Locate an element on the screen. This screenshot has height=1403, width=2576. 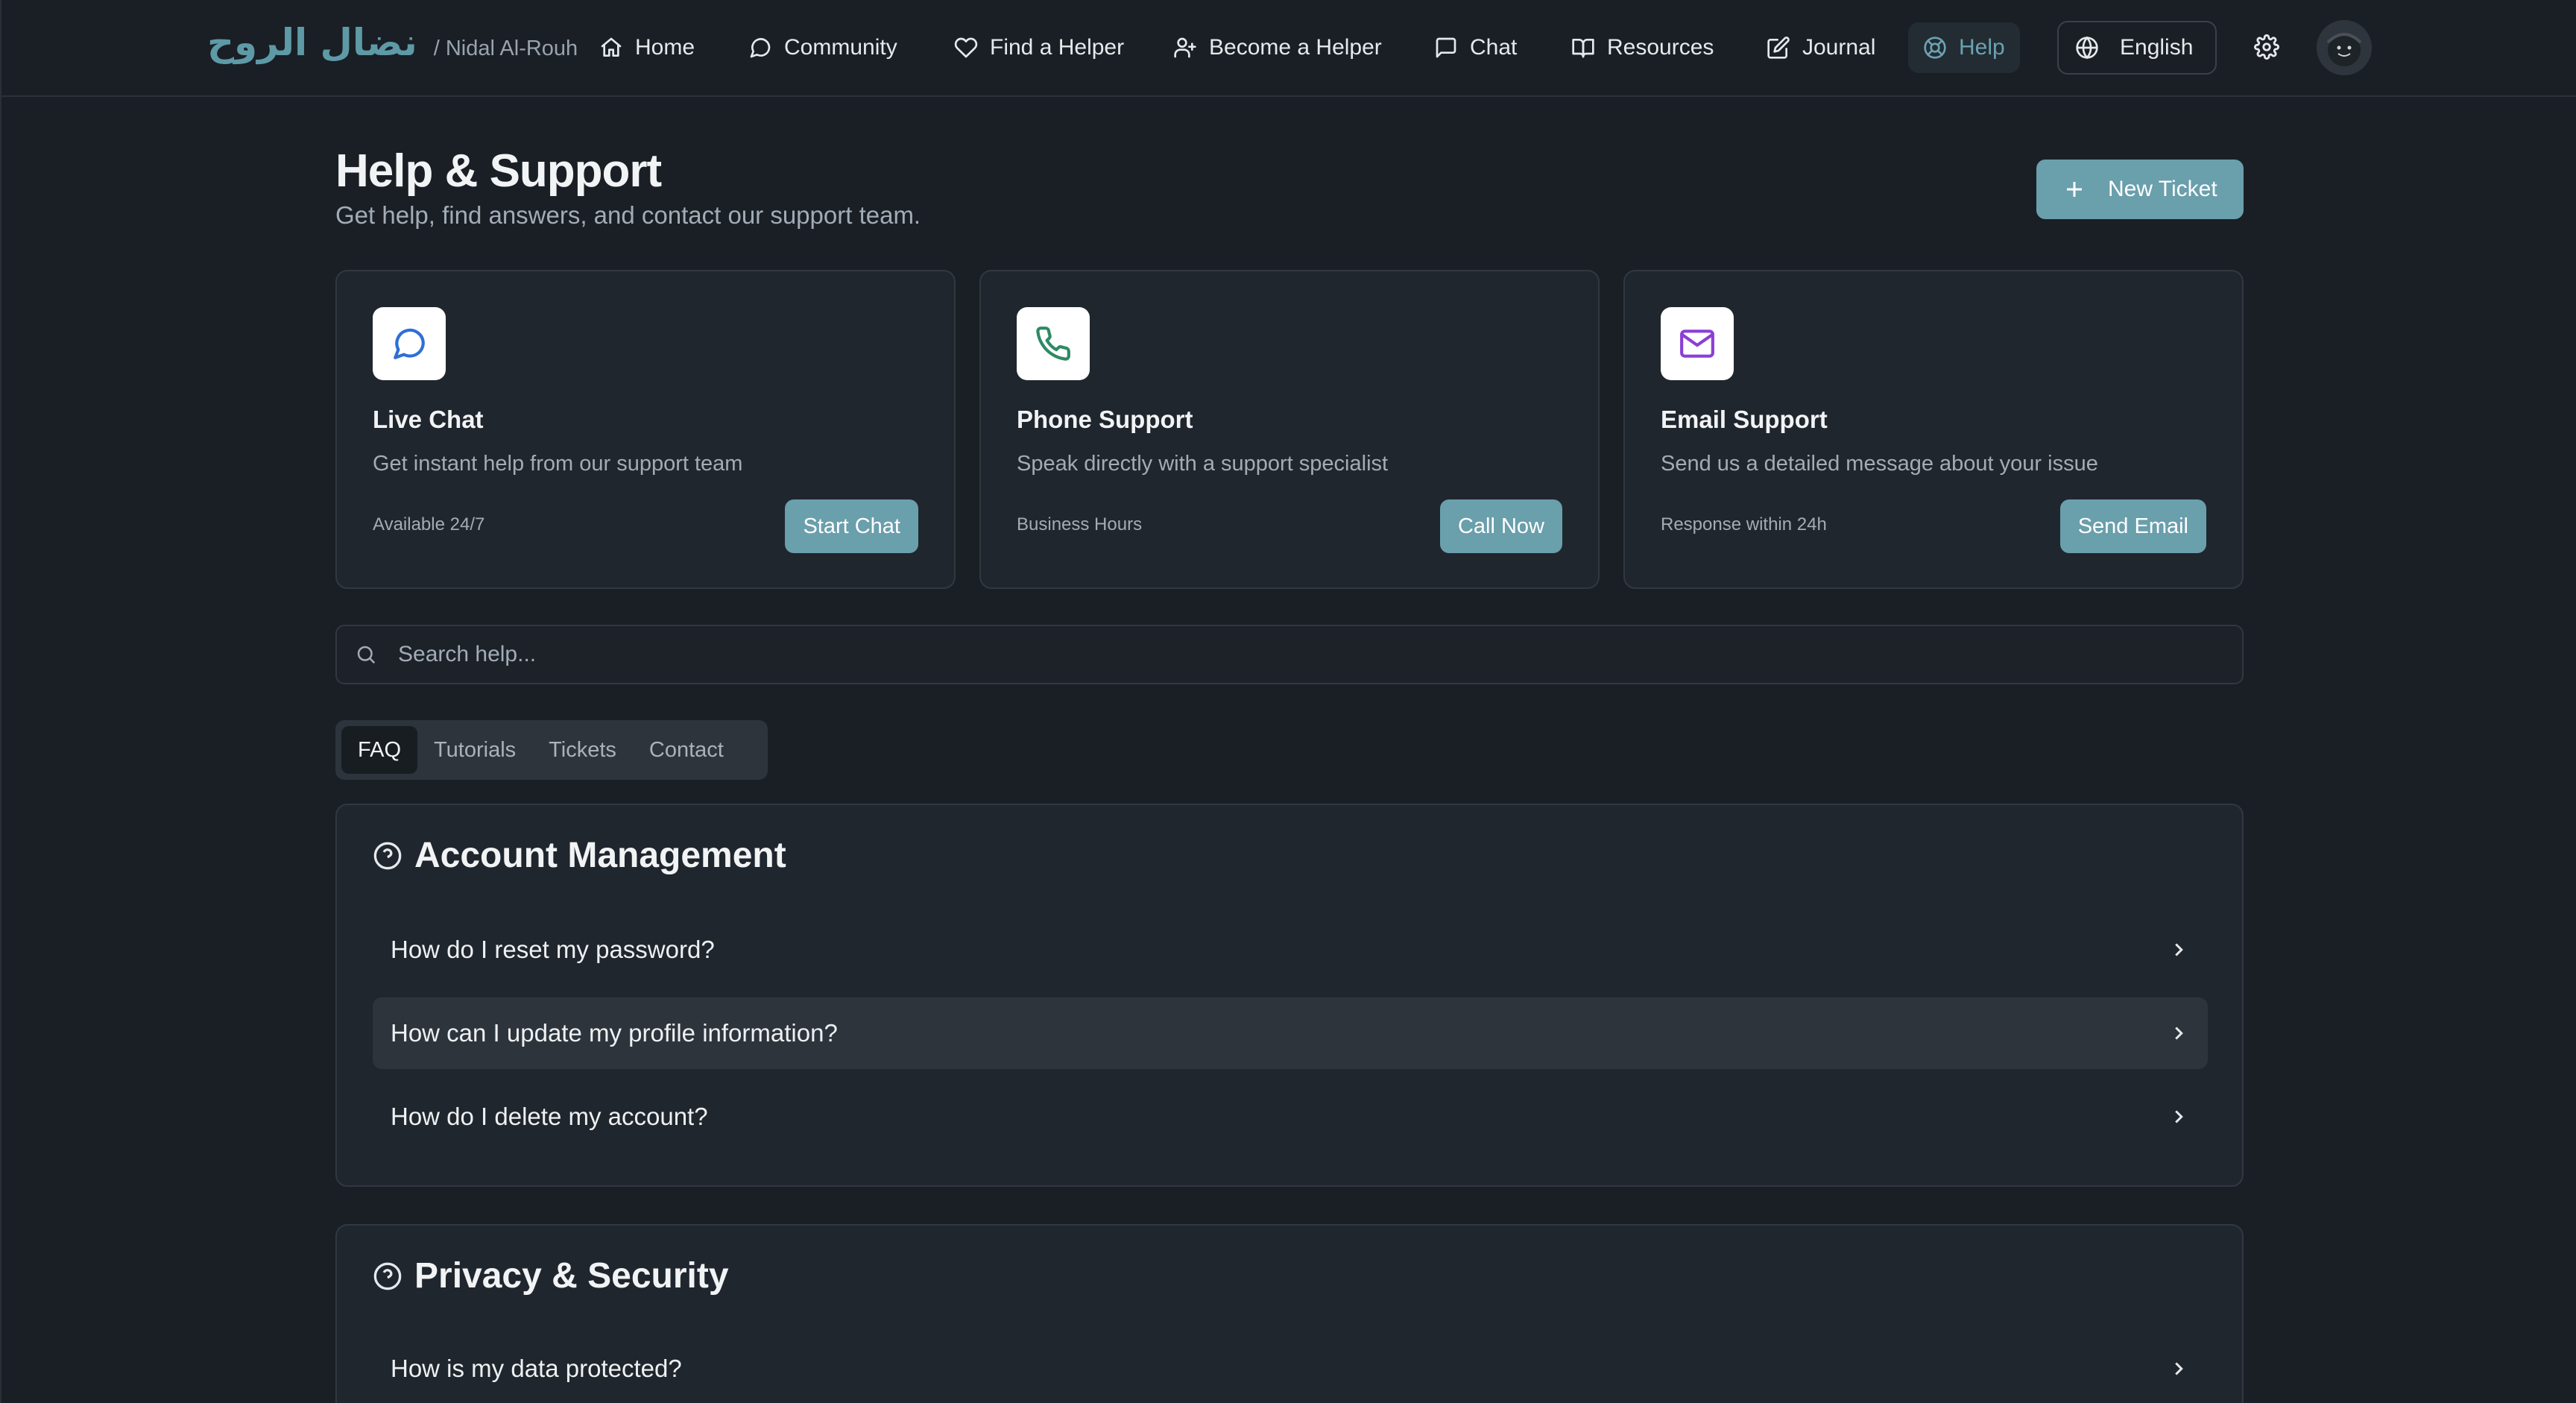
faq-question: How can I update my profile information? is located at coordinates (1290, 1033).